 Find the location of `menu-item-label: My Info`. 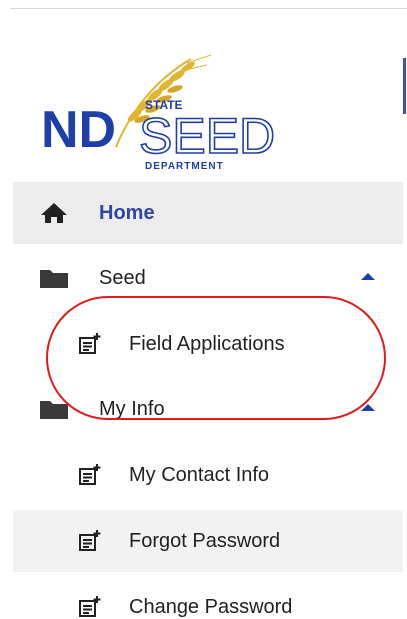

menu-item-label: My Info is located at coordinates (132, 408).